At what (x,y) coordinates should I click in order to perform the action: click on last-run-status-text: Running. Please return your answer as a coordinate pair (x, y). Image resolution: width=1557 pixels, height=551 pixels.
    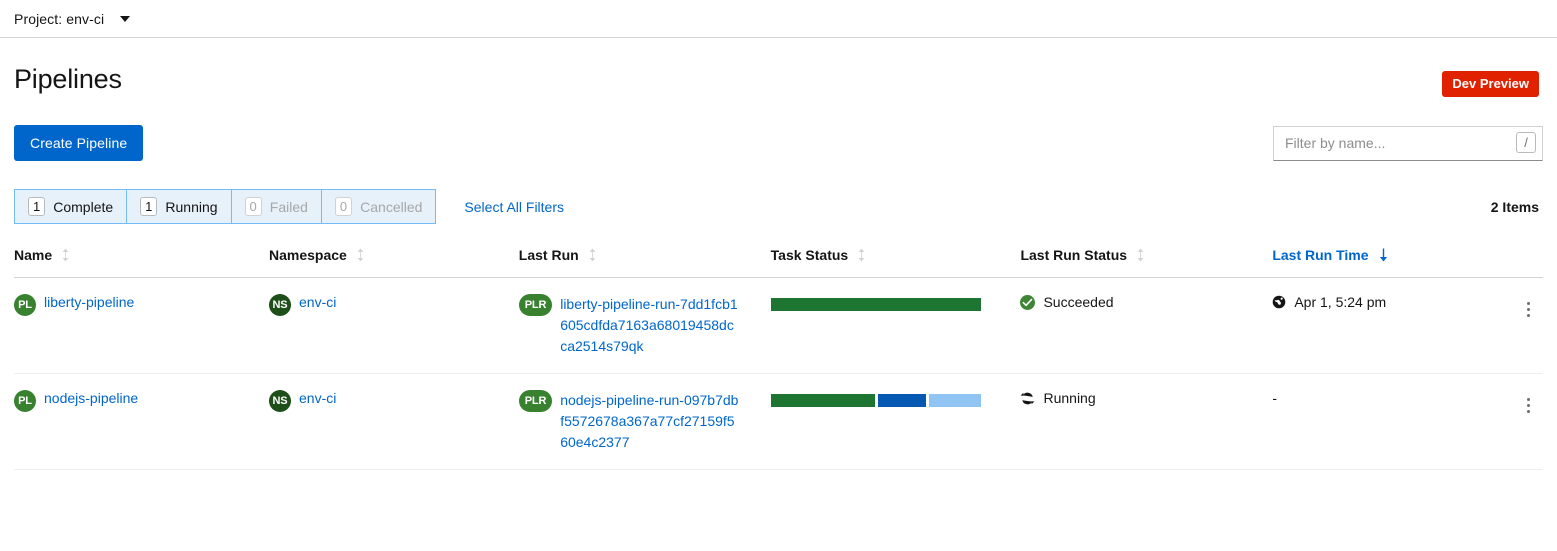
    Looking at the image, I should click on (1069, 398).